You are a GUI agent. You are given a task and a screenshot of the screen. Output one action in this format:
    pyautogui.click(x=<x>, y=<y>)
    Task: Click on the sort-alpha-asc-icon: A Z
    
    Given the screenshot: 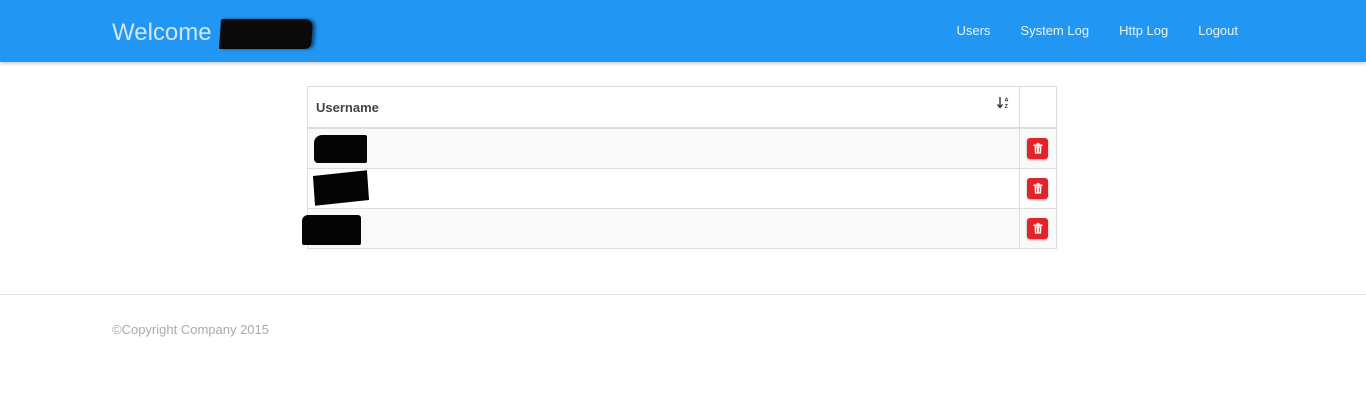 What is the action you would take?
    pyautogui.click(x=1003, y=103)
    